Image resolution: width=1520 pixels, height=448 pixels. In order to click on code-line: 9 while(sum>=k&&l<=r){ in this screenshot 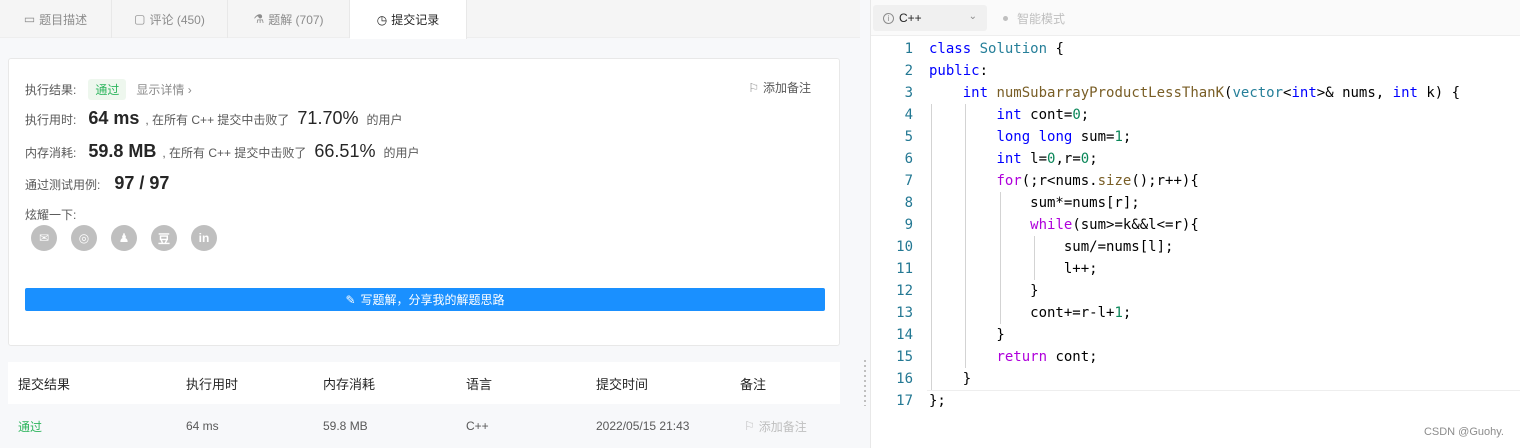, I will do `click(1195, 225)`.